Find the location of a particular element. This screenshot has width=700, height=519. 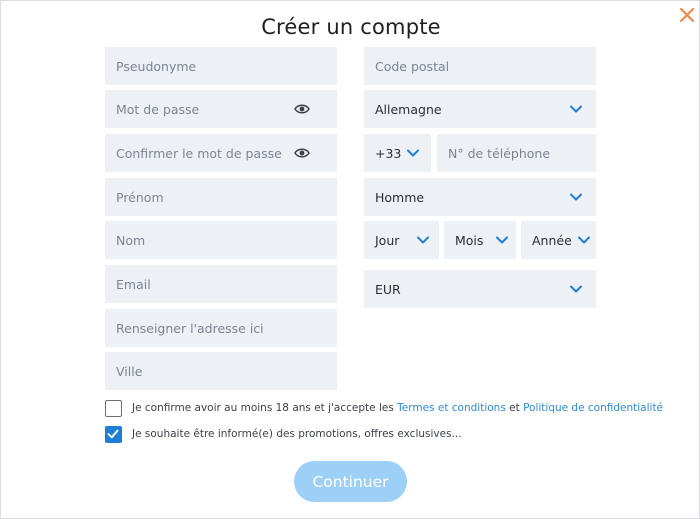

promo-checkbox is located at coordinates (113, 434).